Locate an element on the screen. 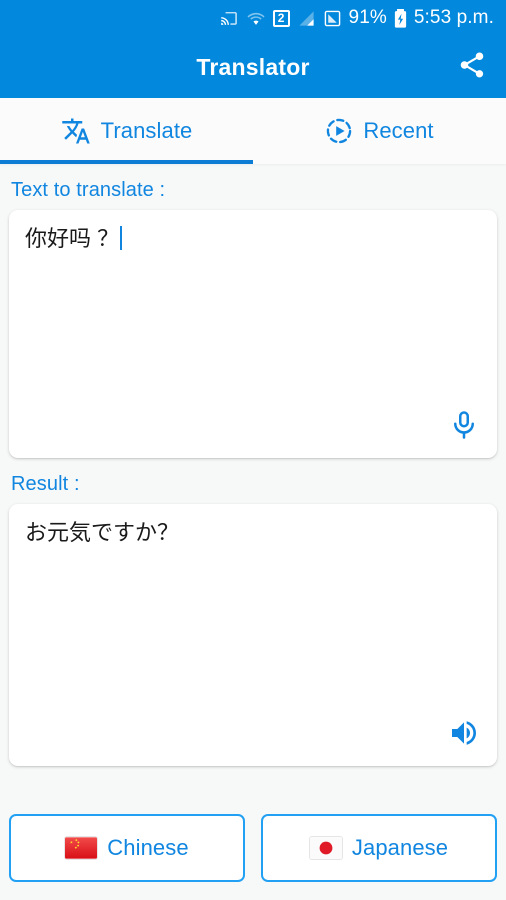 The image size is (506, 900). share-button is located at coordinates (472, 67).